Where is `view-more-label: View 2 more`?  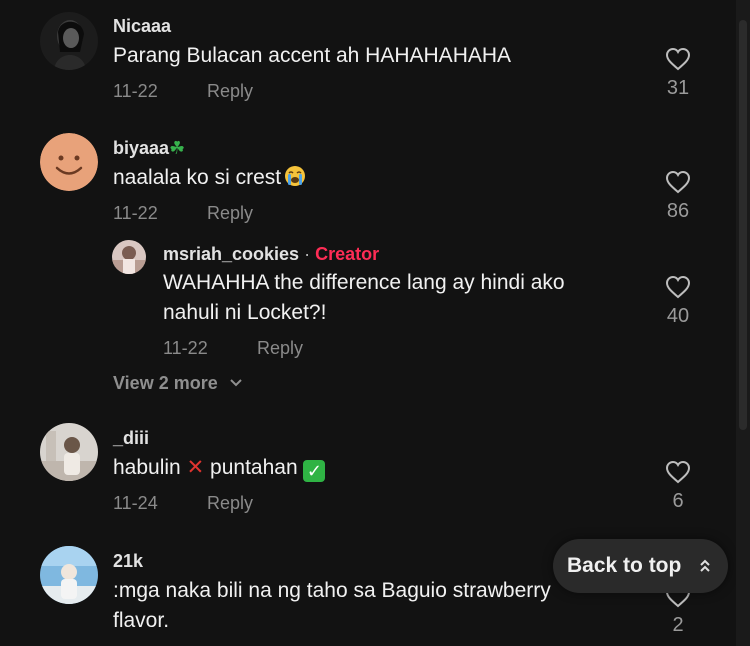 view-more-label: View 2 more is located at coordinates (165, 383).